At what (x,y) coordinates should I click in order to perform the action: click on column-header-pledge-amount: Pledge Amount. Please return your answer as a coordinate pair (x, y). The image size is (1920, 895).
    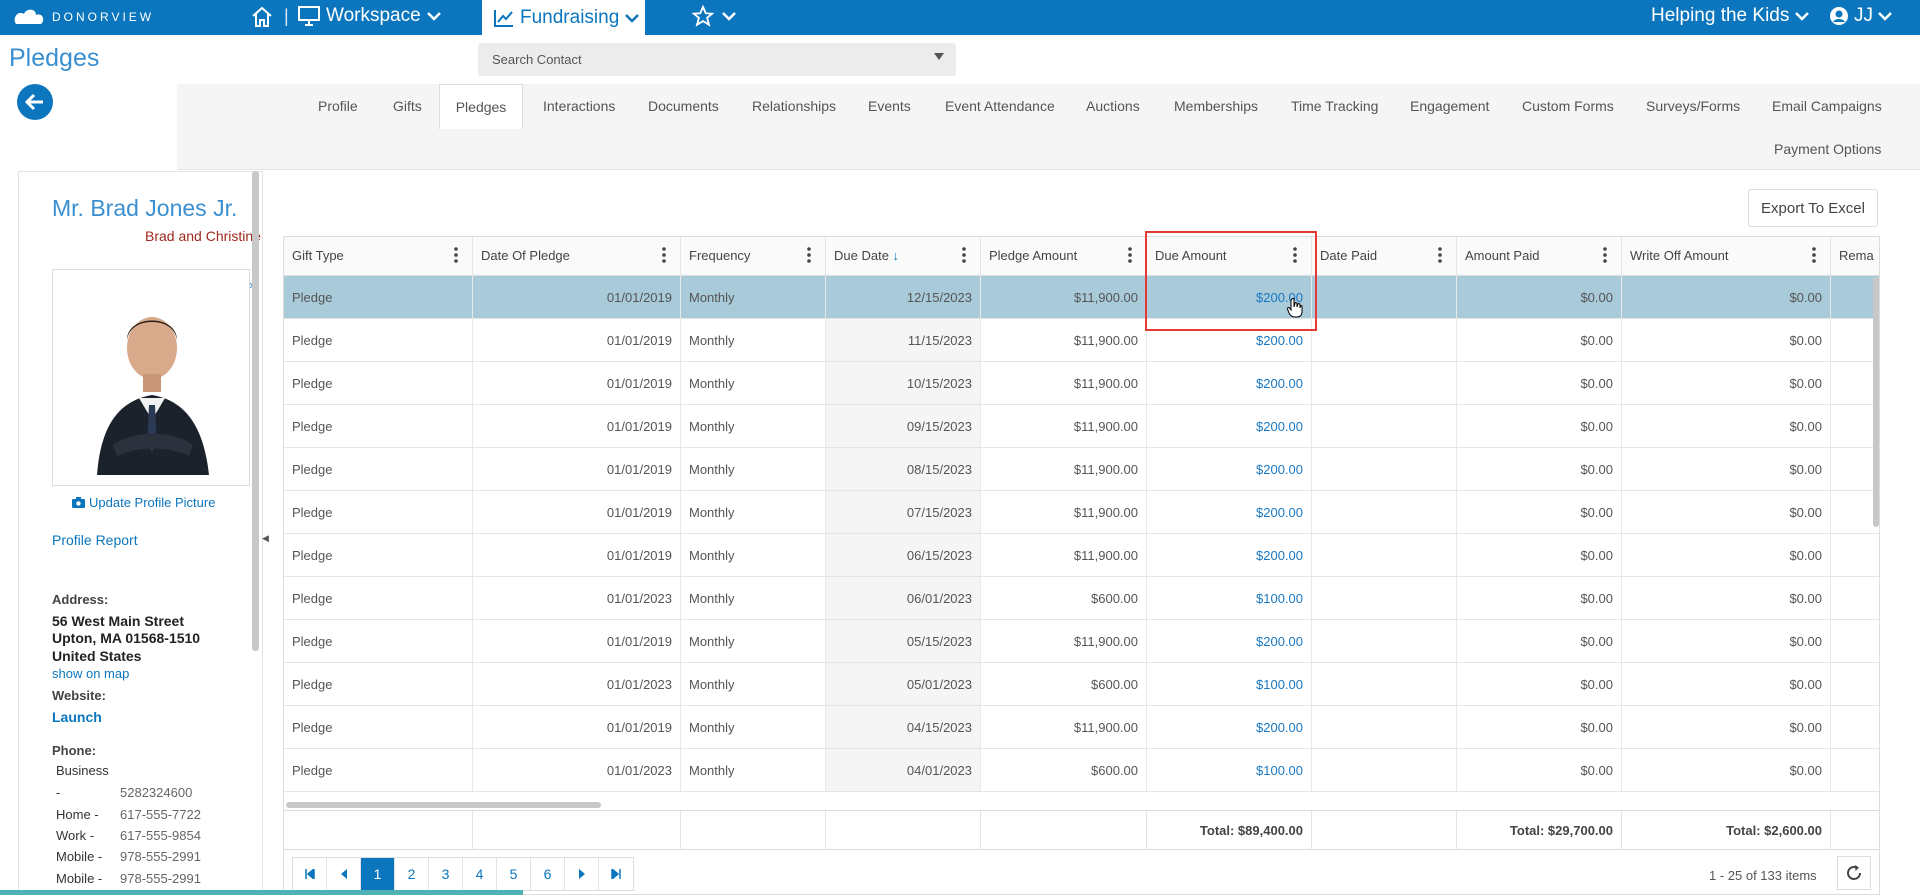
    Looking at the image, I should click on (1064, 256).